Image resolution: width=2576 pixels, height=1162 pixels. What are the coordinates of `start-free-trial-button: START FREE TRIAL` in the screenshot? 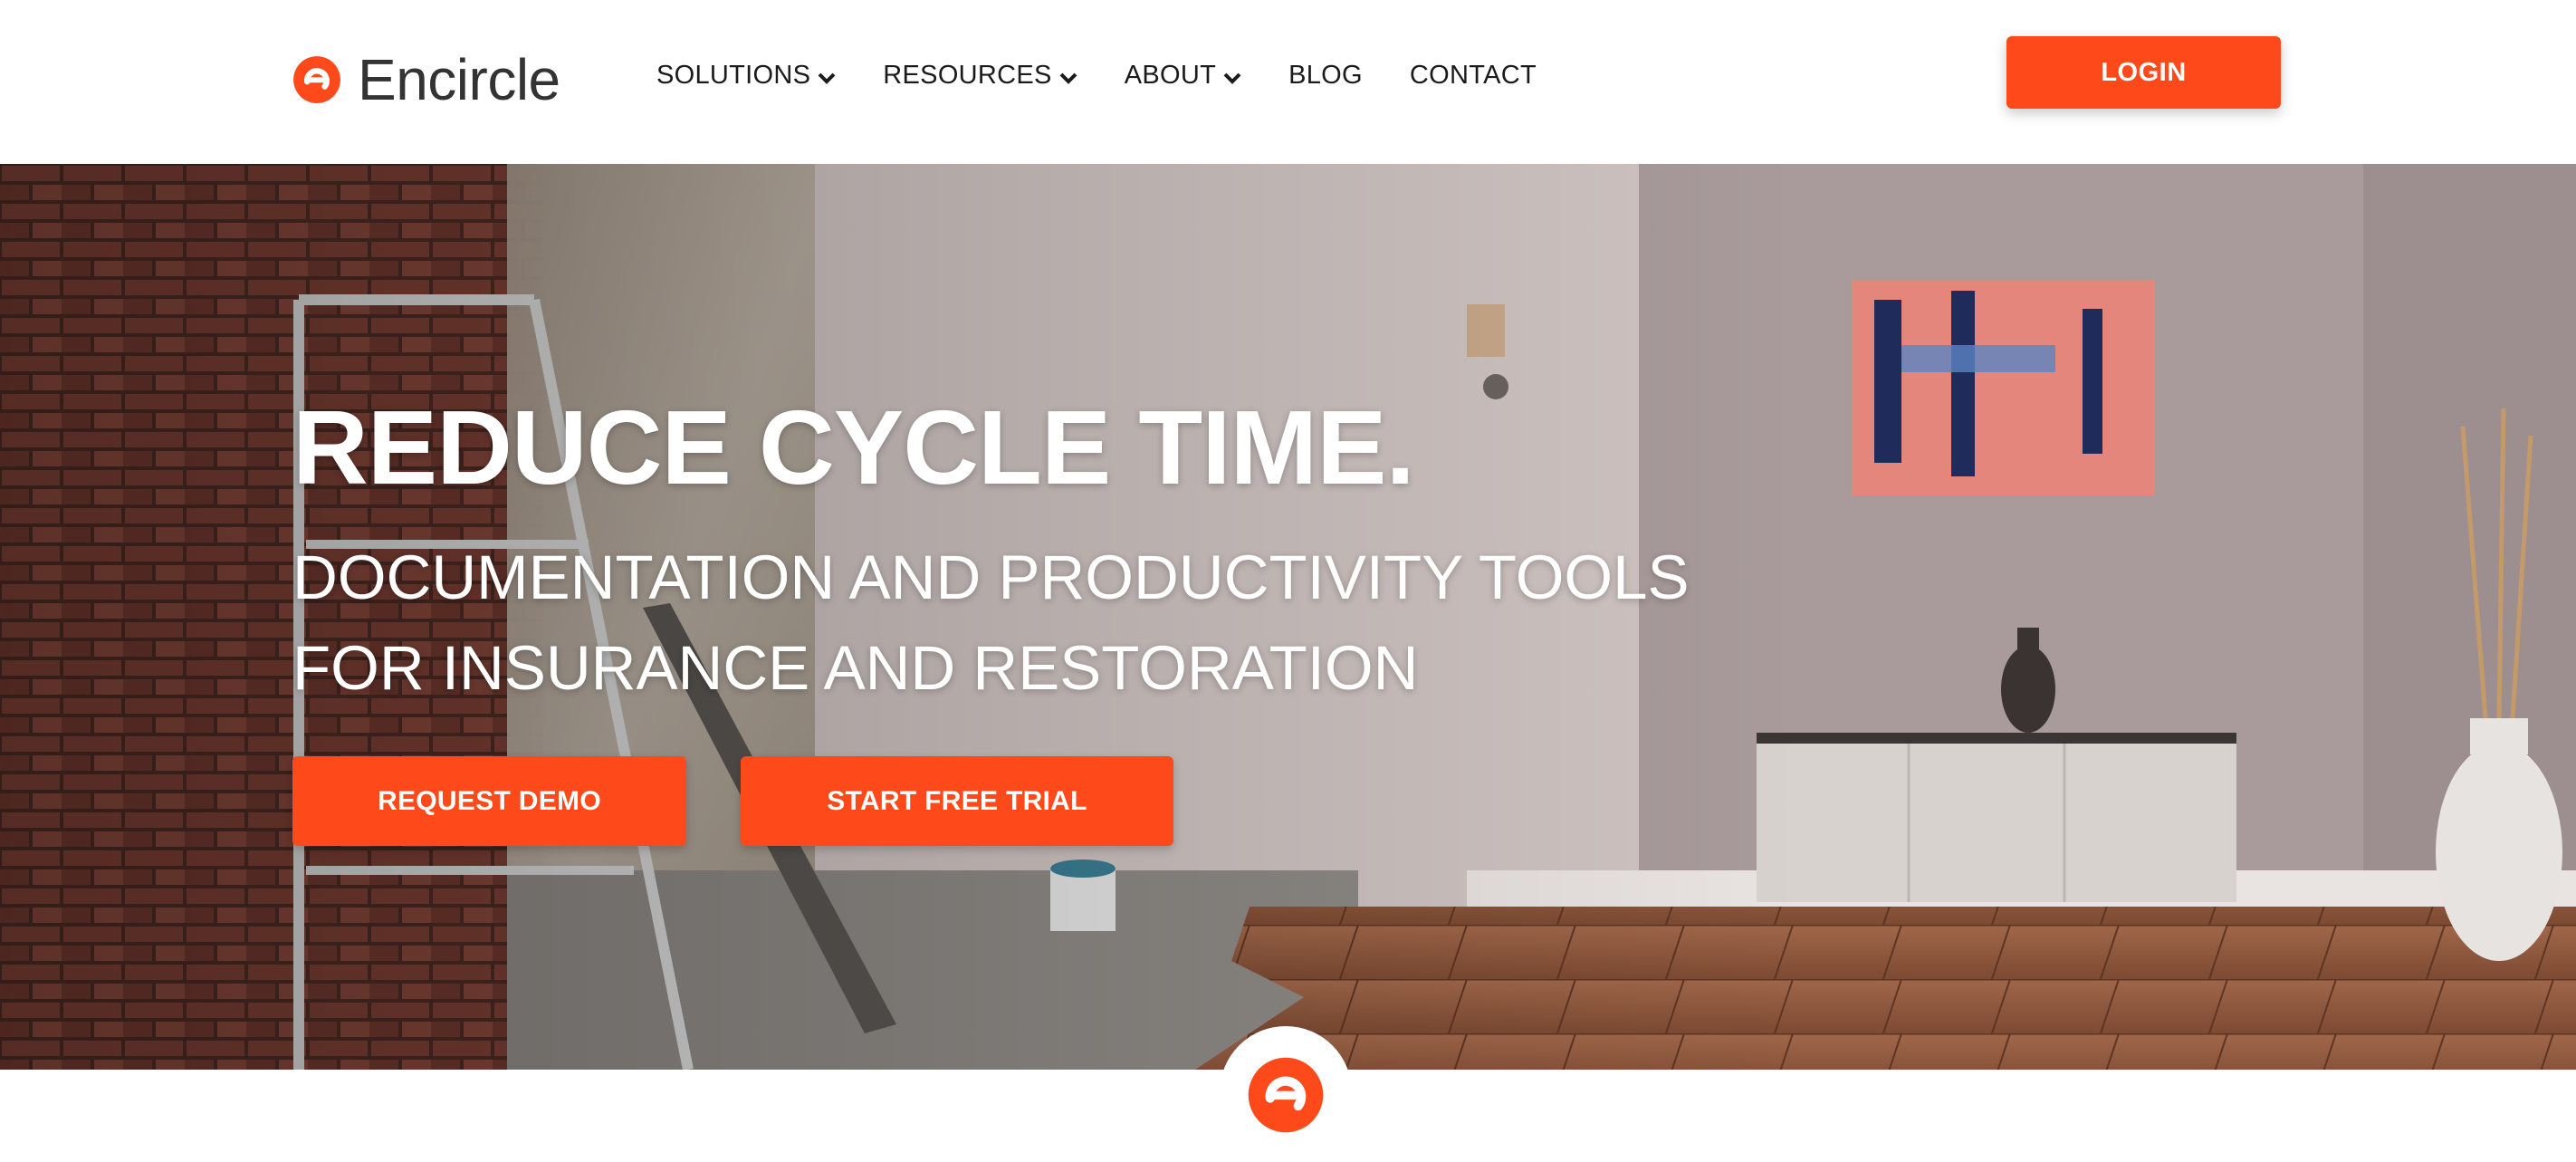 It's located at (957, 801).